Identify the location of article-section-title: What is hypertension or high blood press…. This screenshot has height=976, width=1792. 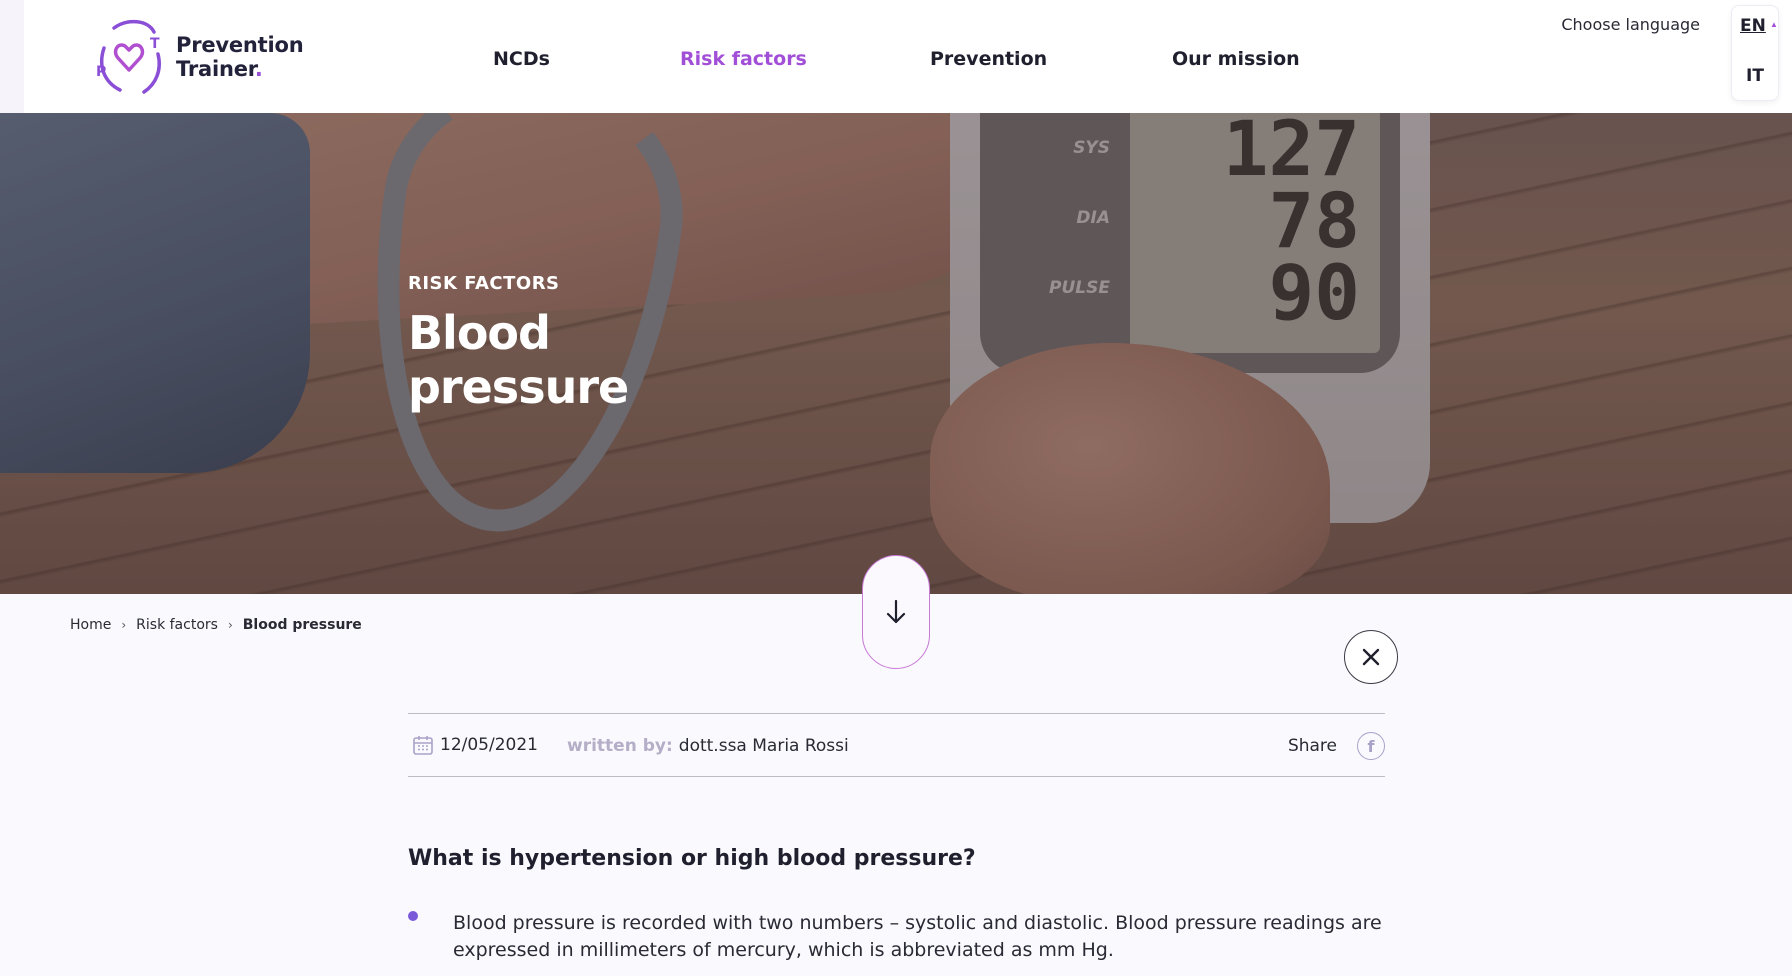
(692, 858).